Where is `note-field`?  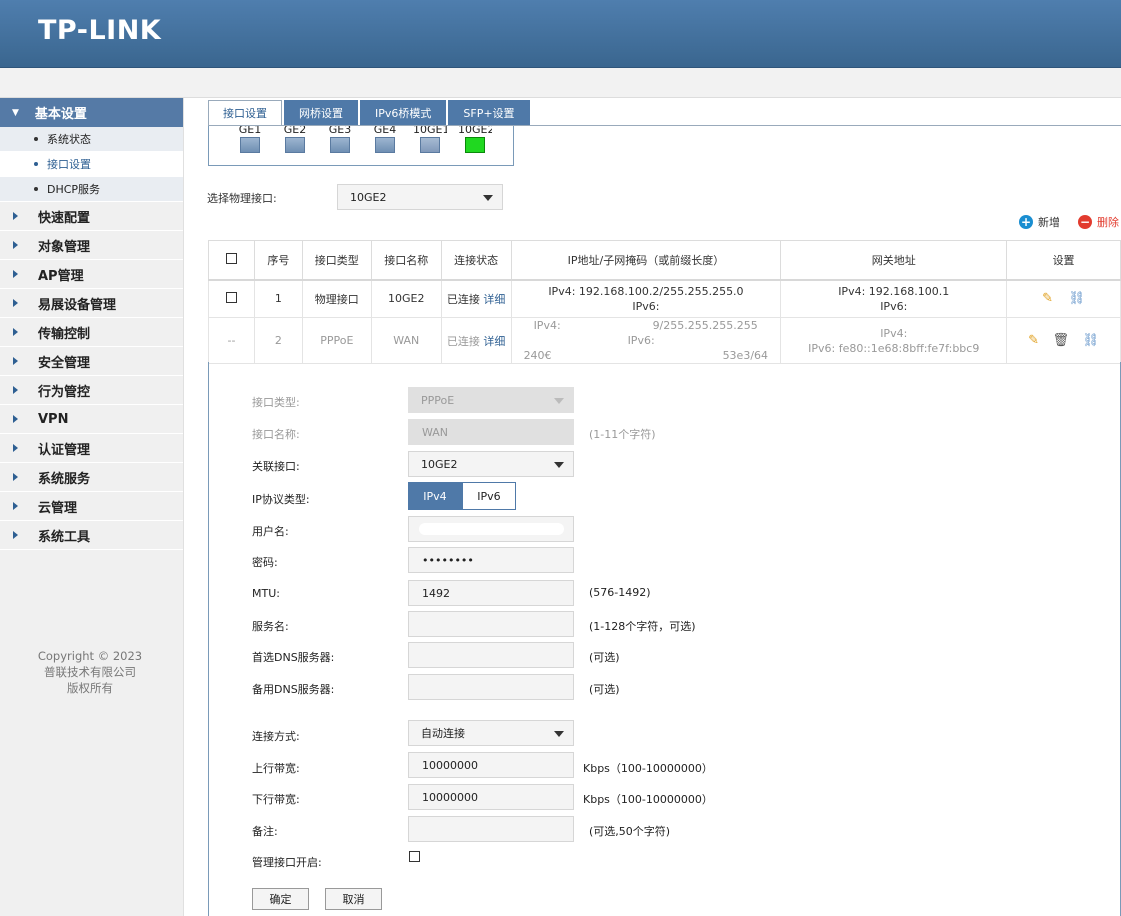 note-field is located at coordinates (491, 829).